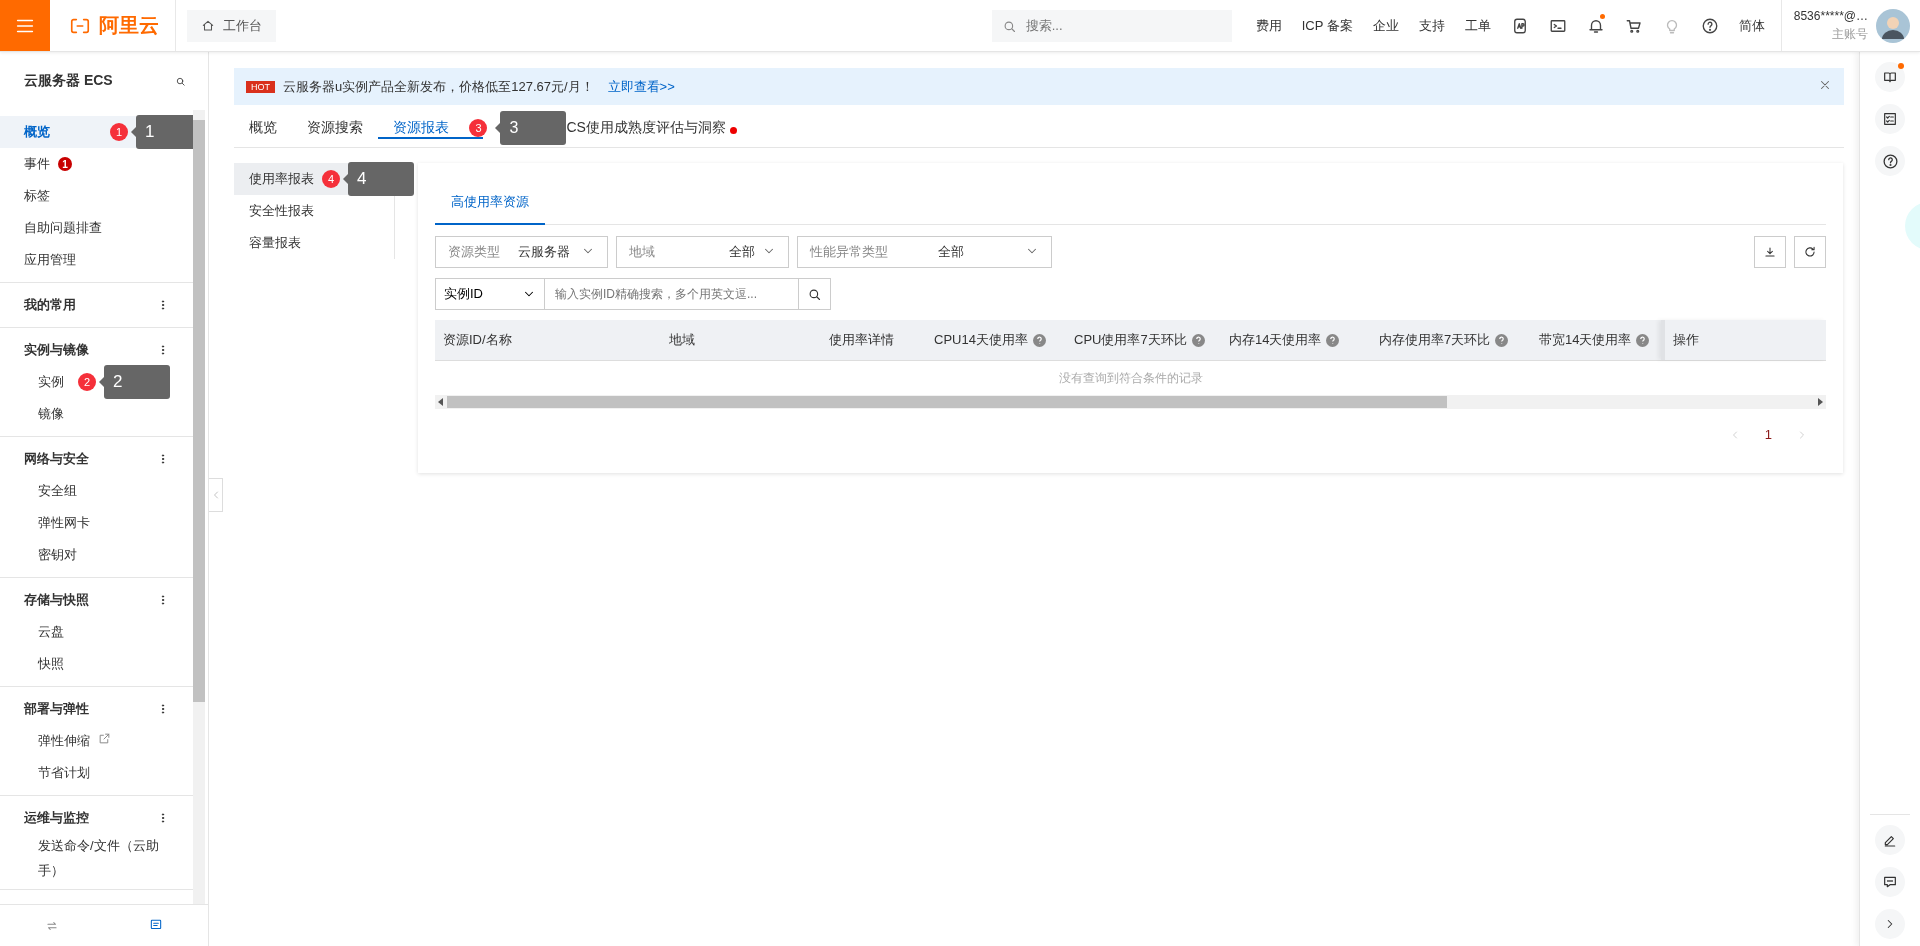 This screenshot has height=946, width=1920. What do you see at coordinates (641, 86) in the screenshot?
I see `banner-link: 立即查看>>` at bounding box center [641, 86].